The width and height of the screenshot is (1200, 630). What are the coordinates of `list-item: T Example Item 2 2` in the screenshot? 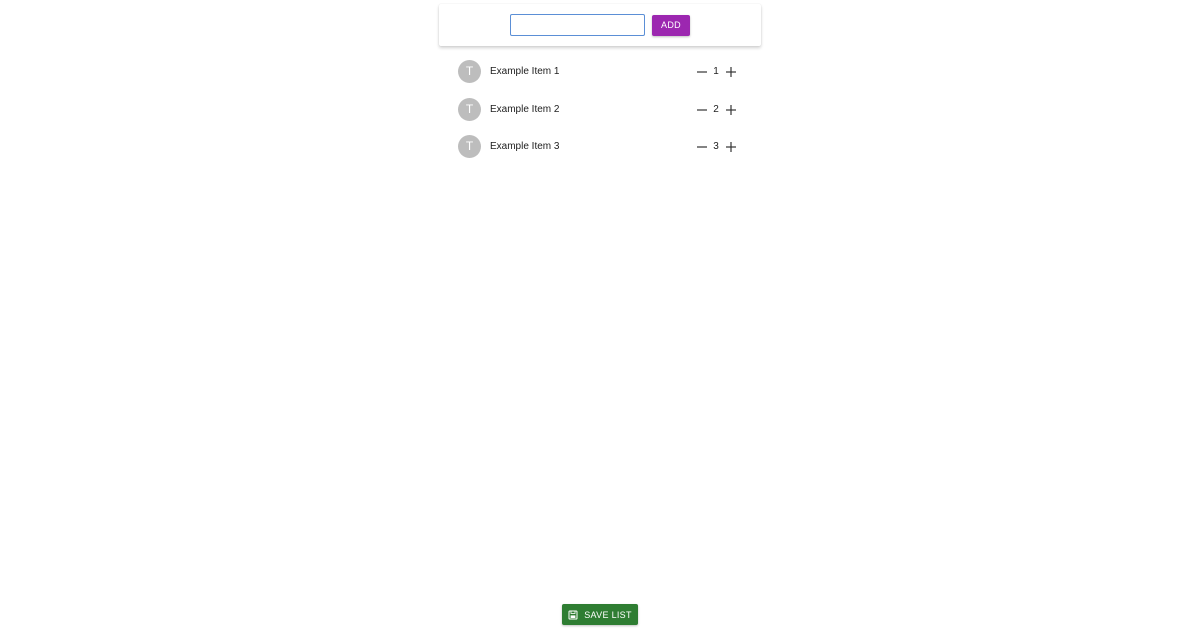 It's located at (600, 110).